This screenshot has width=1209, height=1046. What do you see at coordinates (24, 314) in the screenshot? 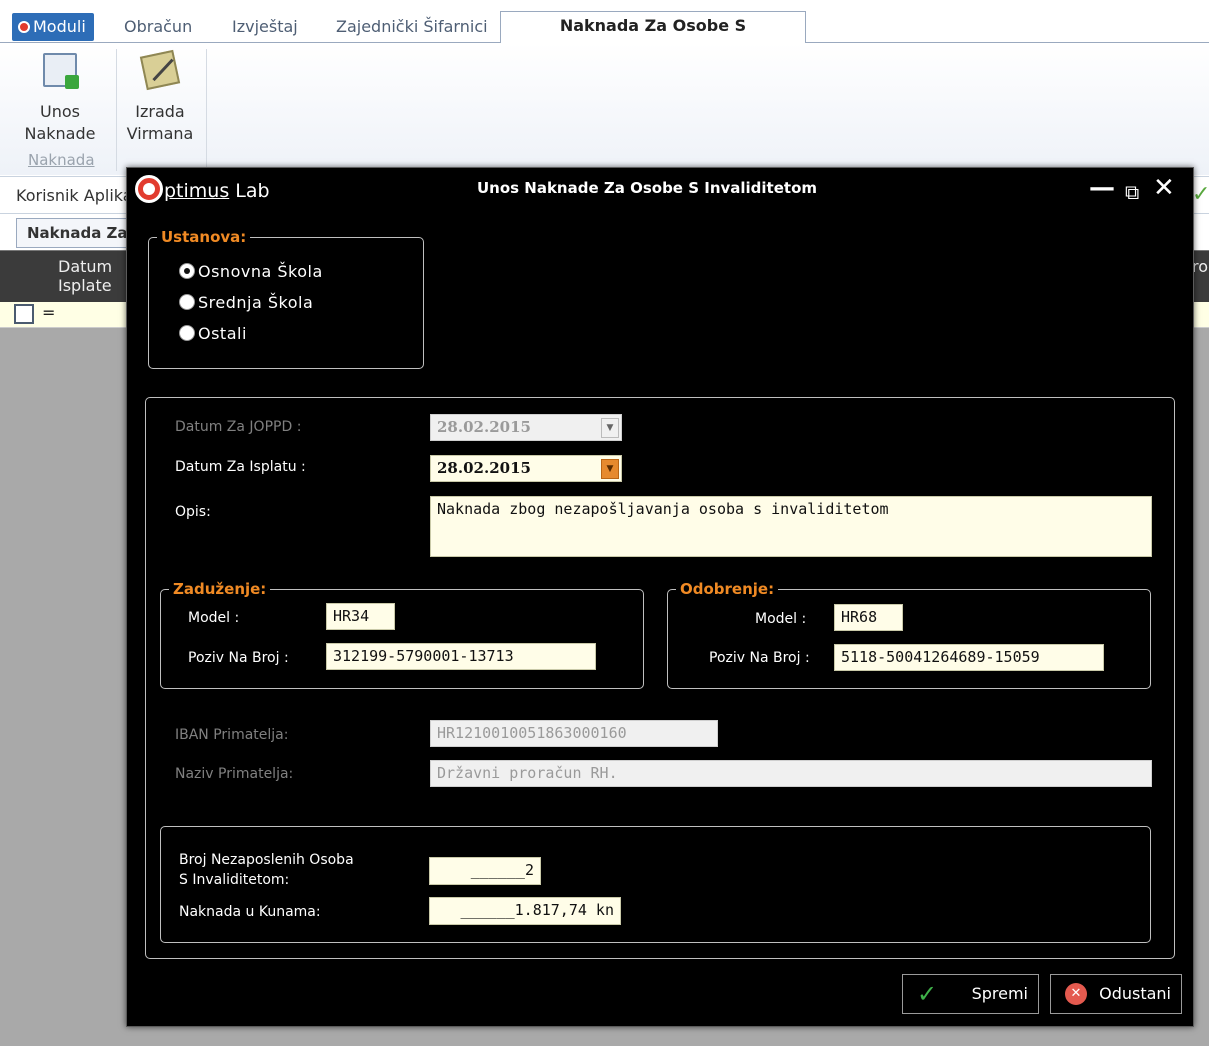
I see `filter-icon` at bounding box center [24, 314].